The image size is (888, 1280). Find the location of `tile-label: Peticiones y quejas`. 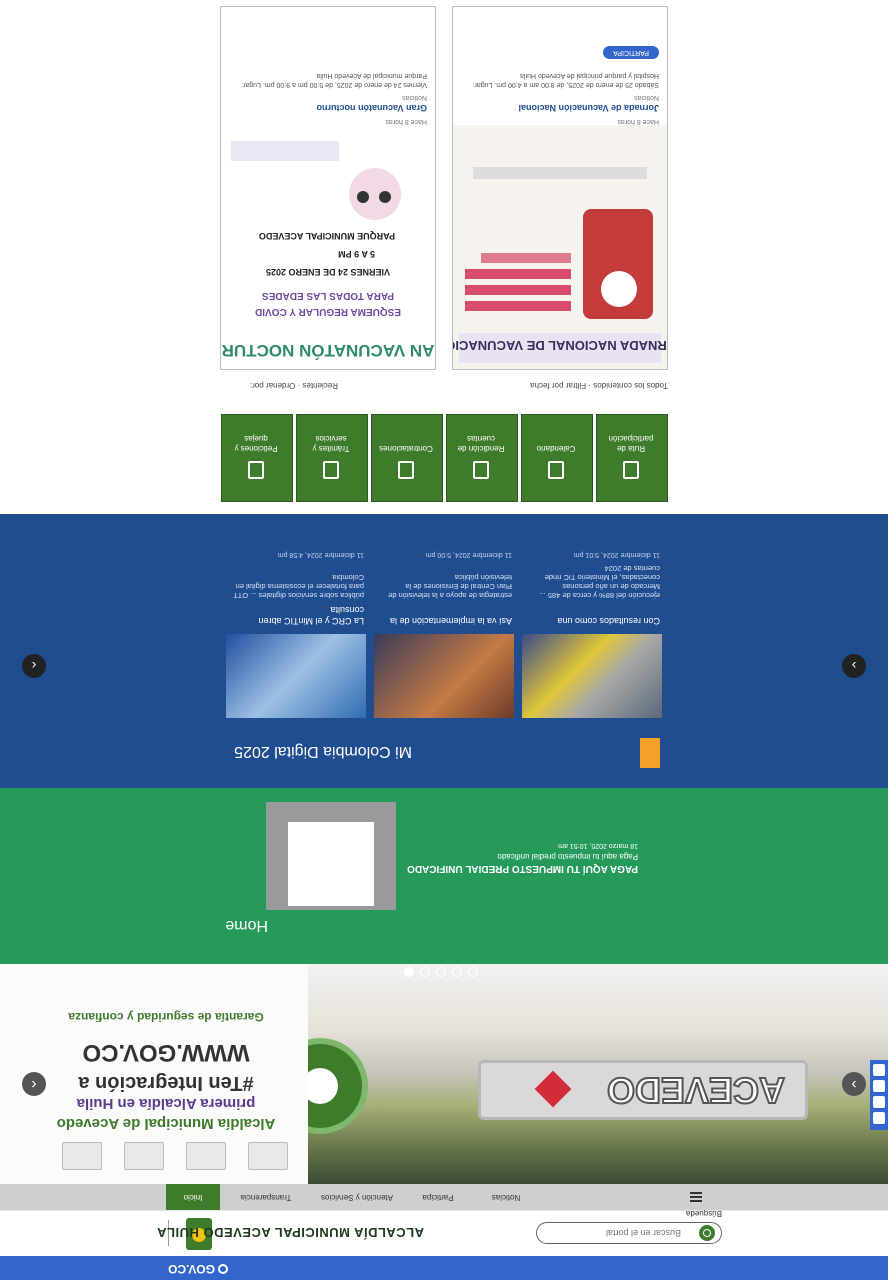

tile-label: Peticiones y quejas is located at coordinates (256, 443).